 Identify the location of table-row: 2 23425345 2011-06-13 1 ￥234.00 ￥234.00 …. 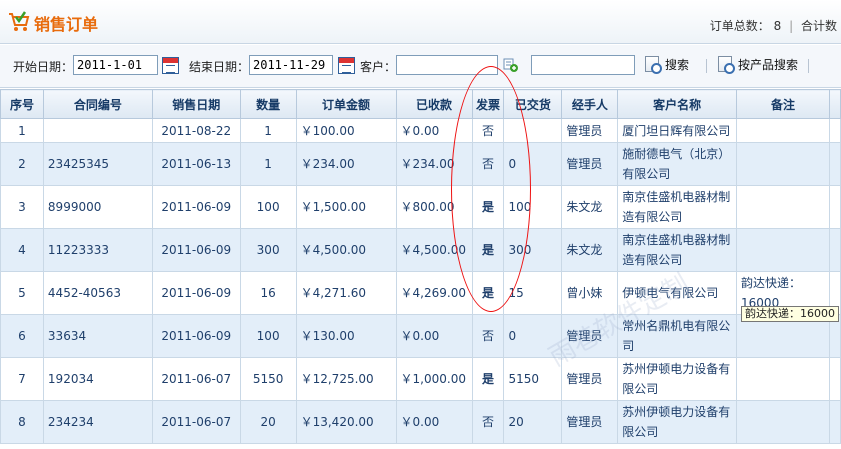
(420, 164).